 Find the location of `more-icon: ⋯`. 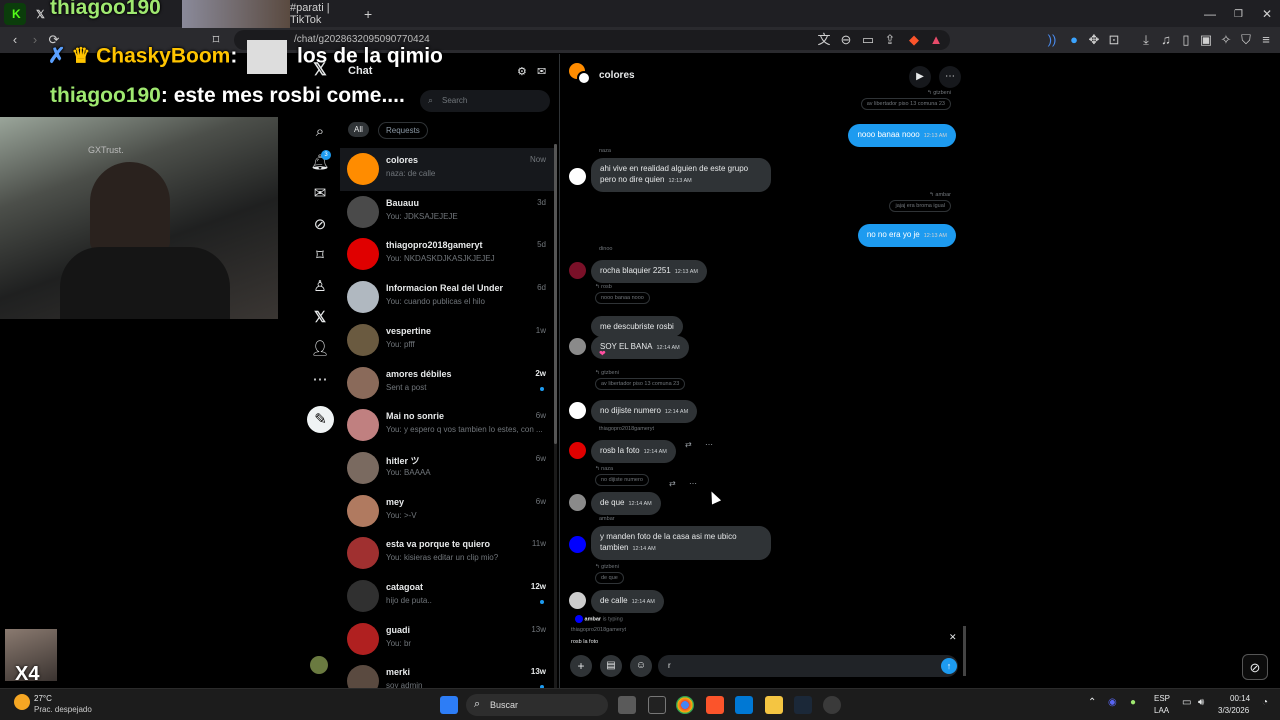

more-icon: ⋯ is located at coordinates (320, 380).